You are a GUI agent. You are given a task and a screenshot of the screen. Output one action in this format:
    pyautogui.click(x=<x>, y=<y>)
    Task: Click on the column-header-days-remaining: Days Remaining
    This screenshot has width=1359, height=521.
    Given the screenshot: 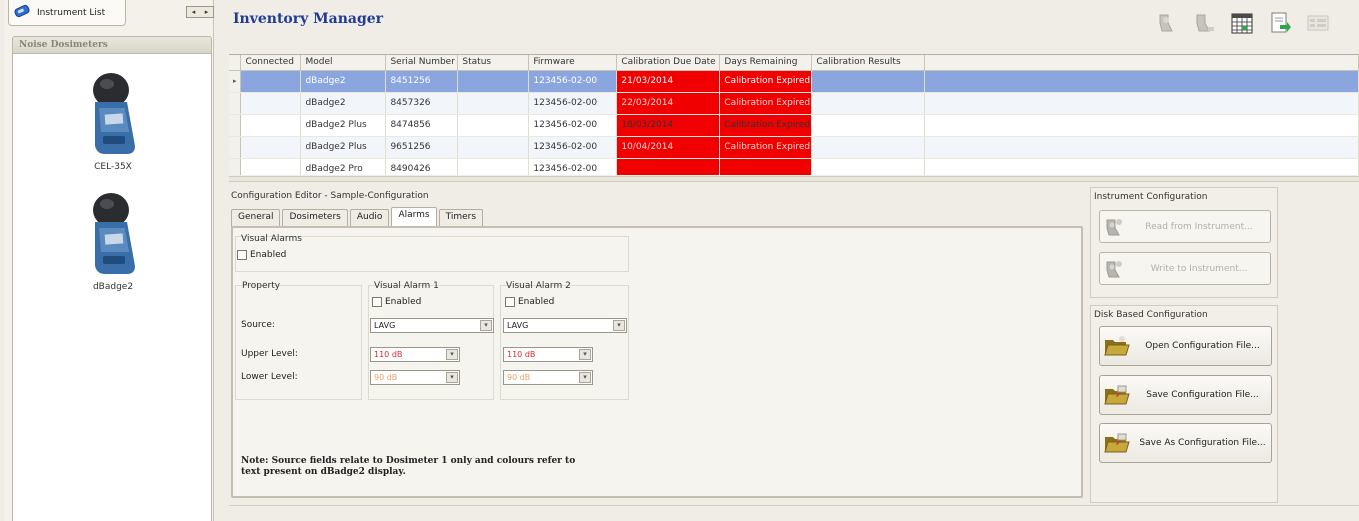 What is the action you would take?
    pyautogui.click(x=766, y=63)
    